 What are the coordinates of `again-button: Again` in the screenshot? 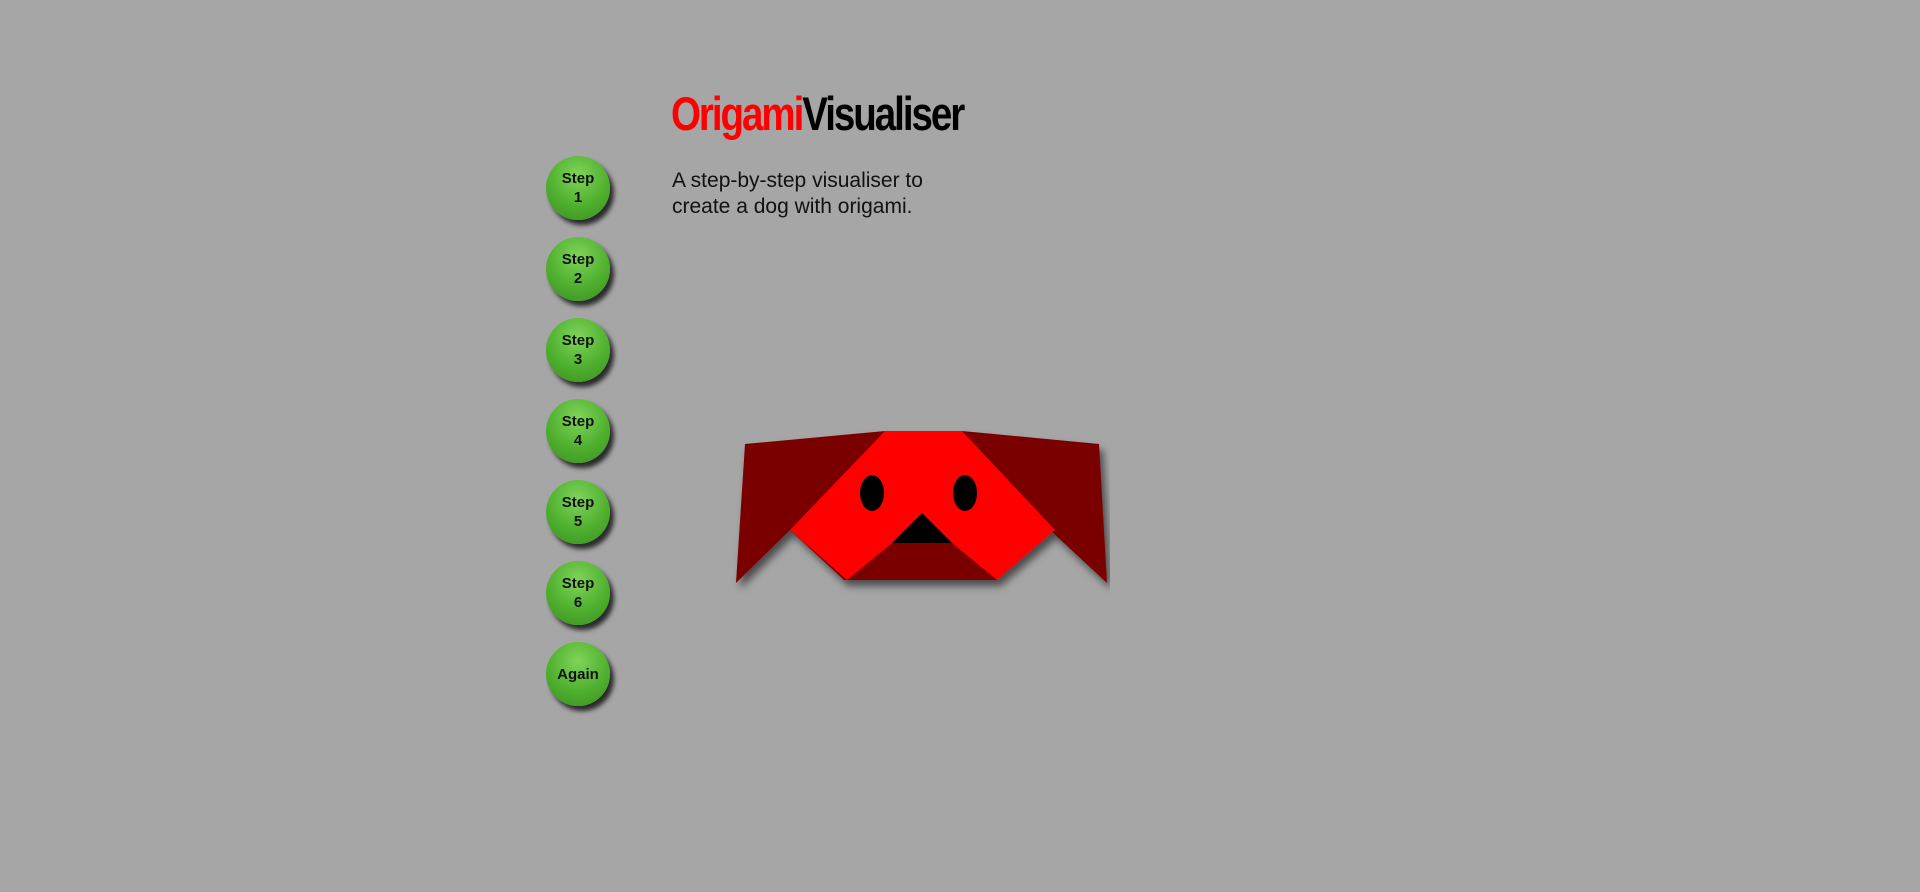 It's located at (578, 674).